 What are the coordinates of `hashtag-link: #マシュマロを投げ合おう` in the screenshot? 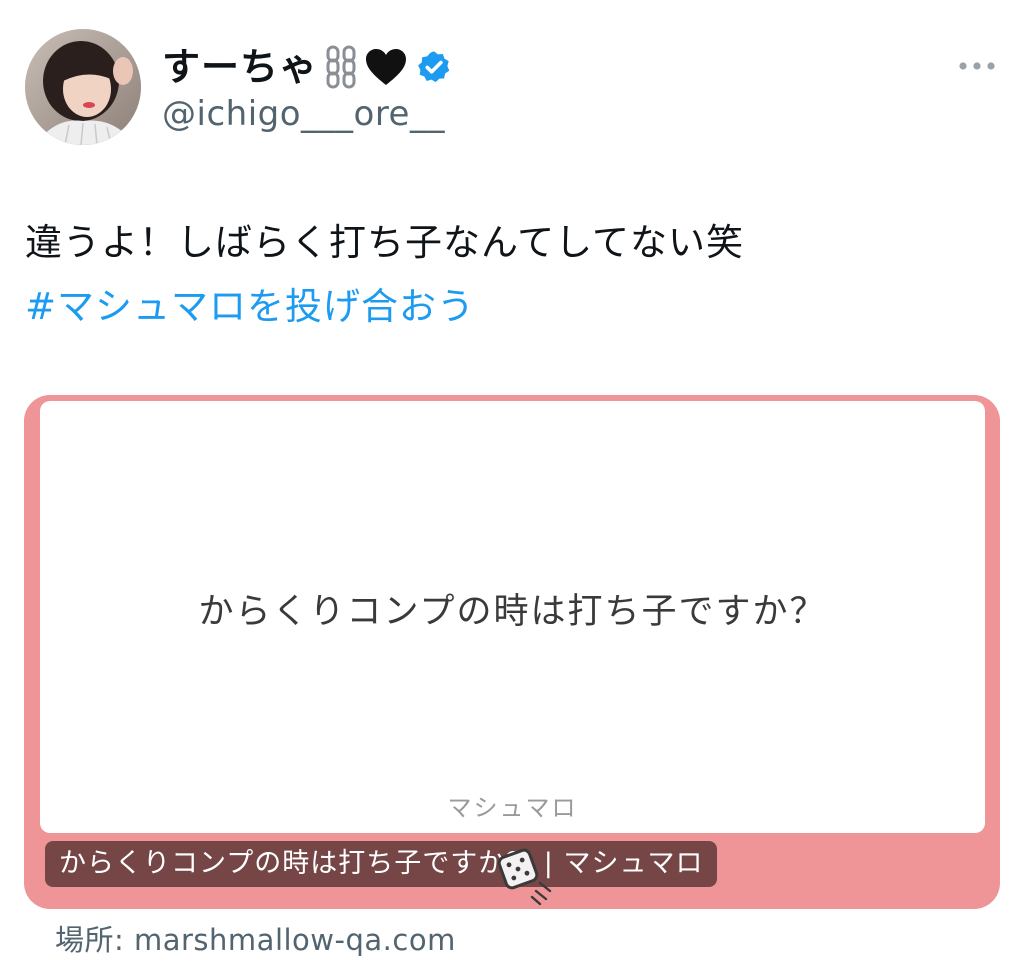 It's located at (250, 307).